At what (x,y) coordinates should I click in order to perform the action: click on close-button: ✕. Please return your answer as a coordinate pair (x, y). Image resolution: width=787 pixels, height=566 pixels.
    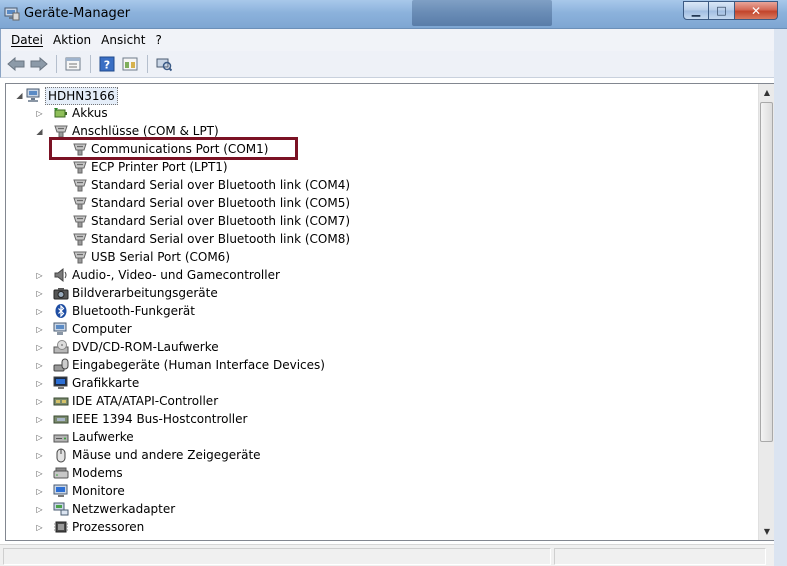
    Looking at the image, I should click on (756, 10).